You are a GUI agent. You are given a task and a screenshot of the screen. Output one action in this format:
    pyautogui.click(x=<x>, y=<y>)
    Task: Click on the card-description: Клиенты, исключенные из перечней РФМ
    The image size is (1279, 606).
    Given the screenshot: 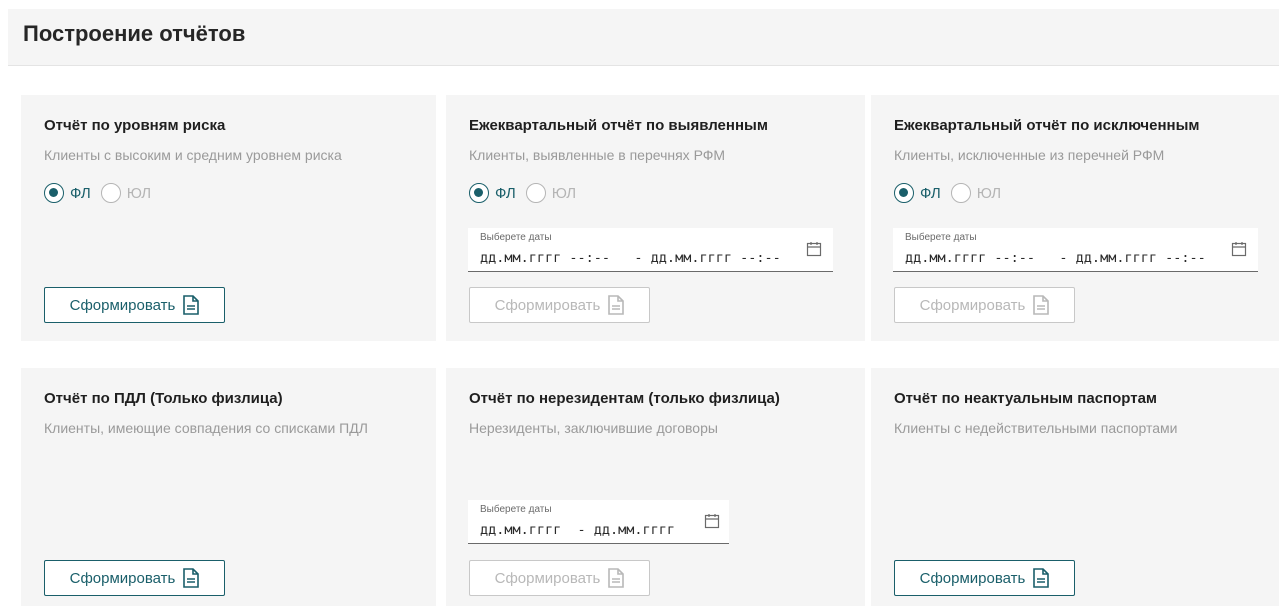 What is the action you would take?
    pyautogui.click(x=1029, y=155)
    